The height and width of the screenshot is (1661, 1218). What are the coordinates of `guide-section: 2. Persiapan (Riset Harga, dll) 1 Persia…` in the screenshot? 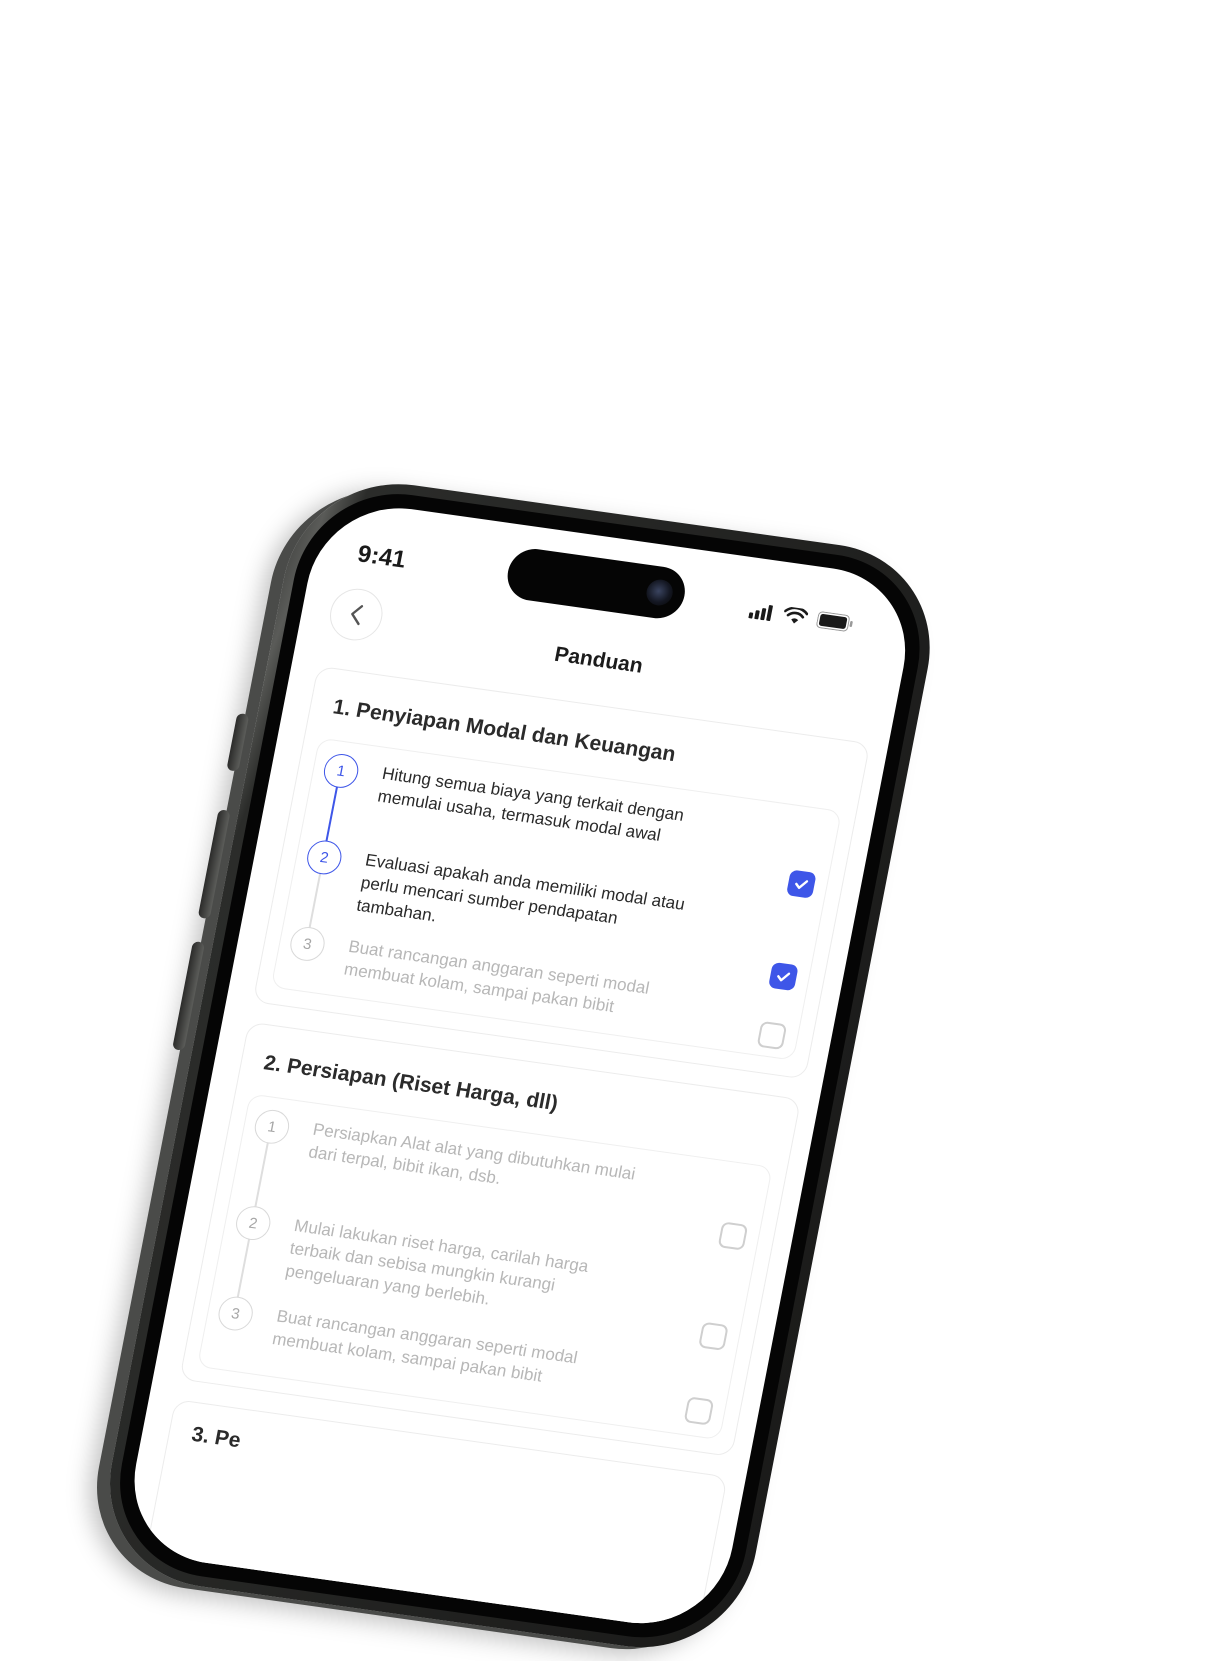 It's located at (490, 1239).